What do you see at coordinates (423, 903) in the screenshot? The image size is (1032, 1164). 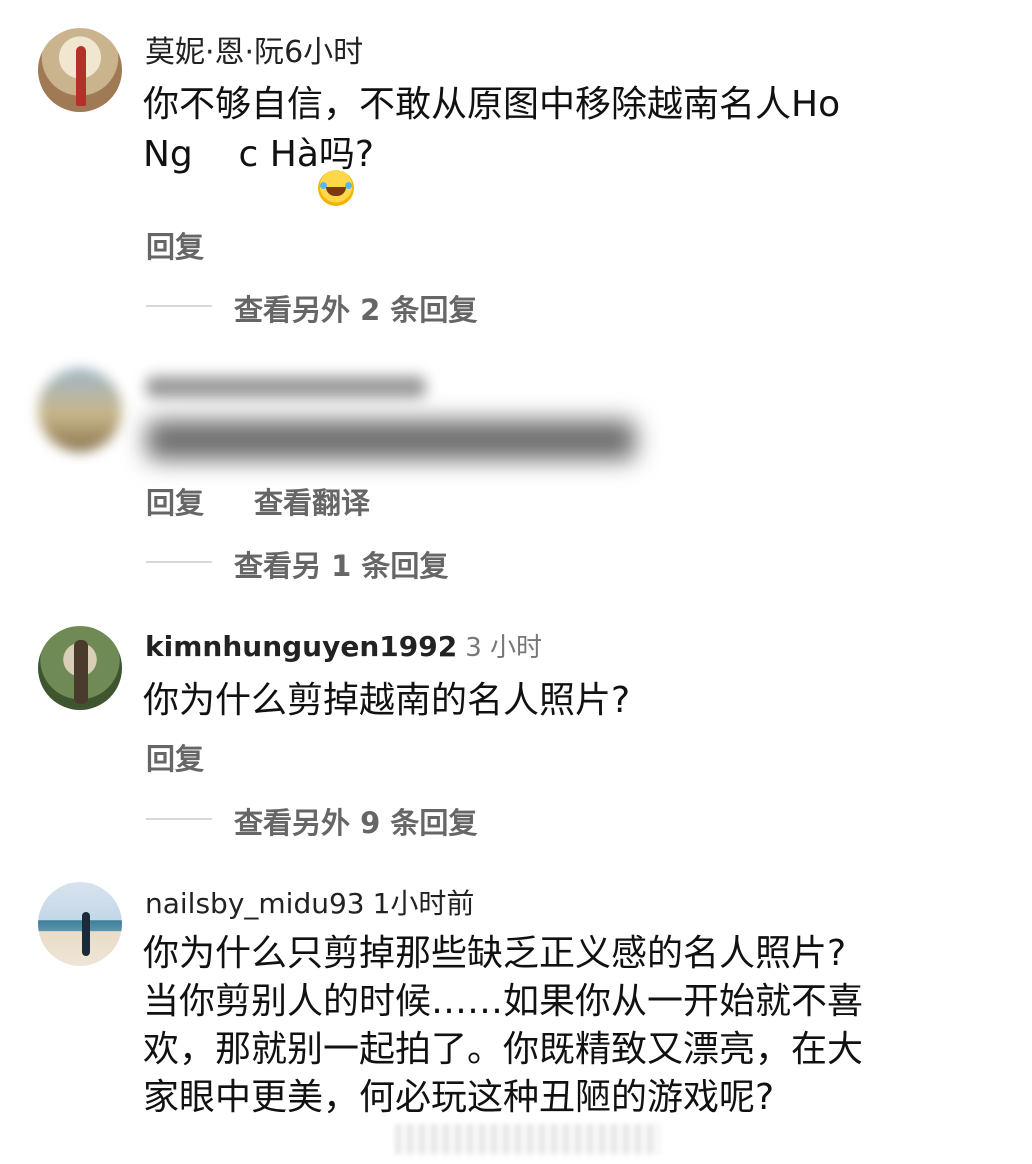 I see `timestamp: 1小时前` at bounding box center [423, 903].